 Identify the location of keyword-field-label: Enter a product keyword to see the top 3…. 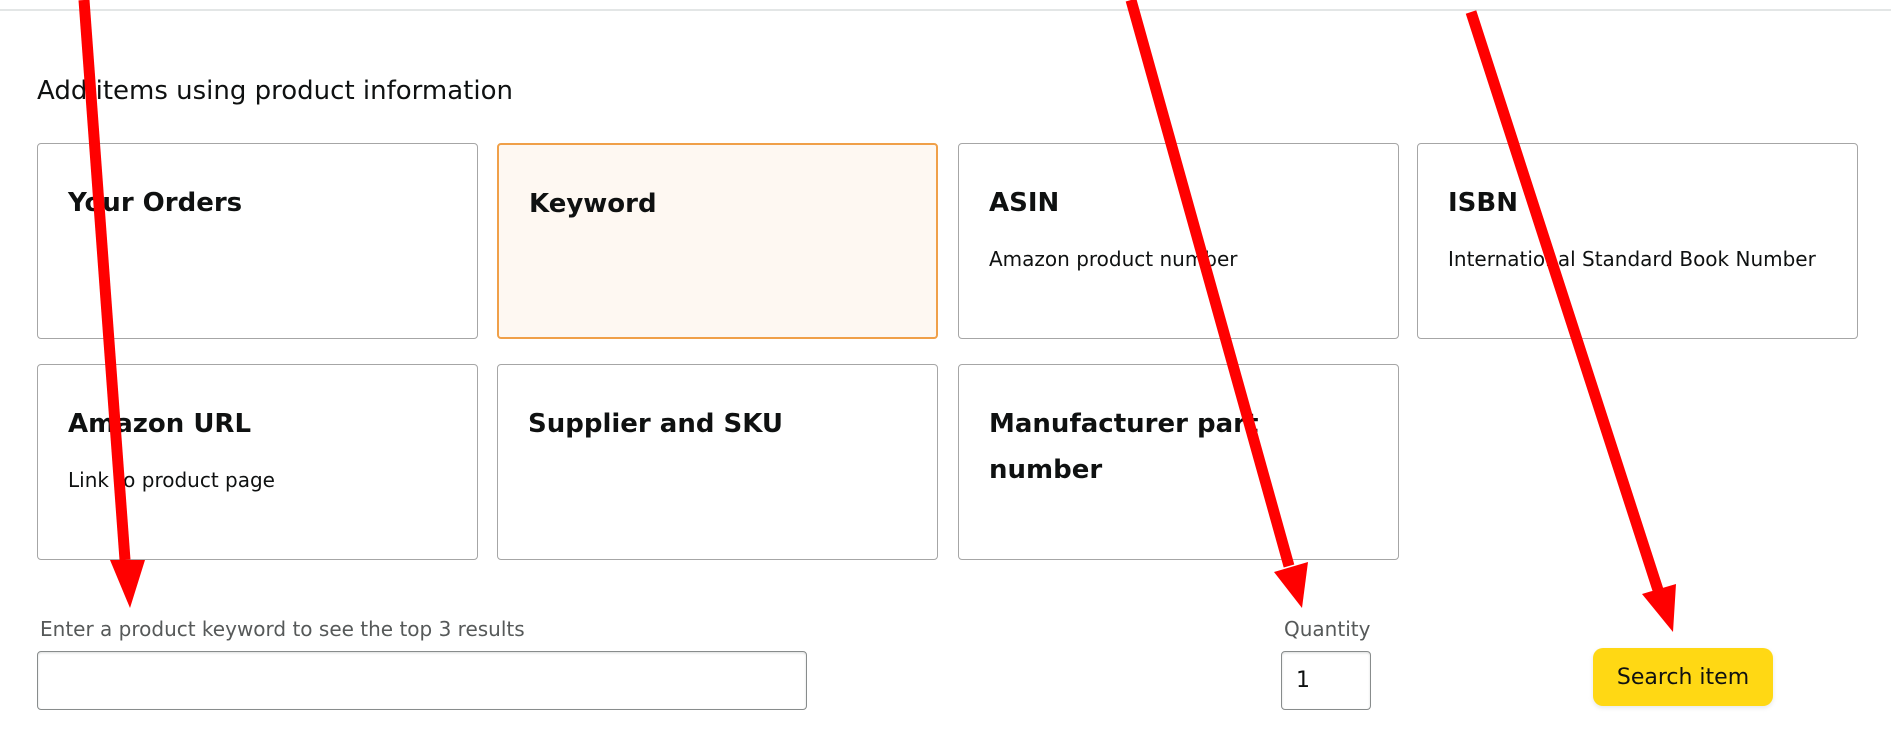
(282, 629).